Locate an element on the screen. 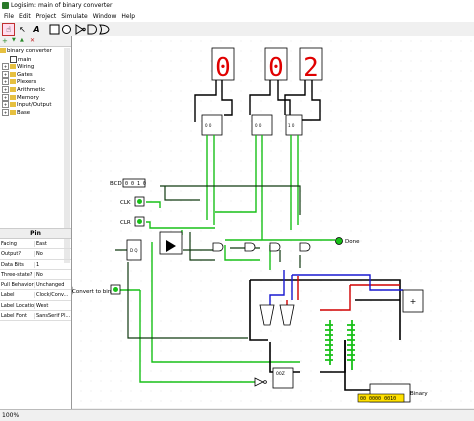  main-toolbar: ☝ ↖ A is located at coordinates (70, 29).